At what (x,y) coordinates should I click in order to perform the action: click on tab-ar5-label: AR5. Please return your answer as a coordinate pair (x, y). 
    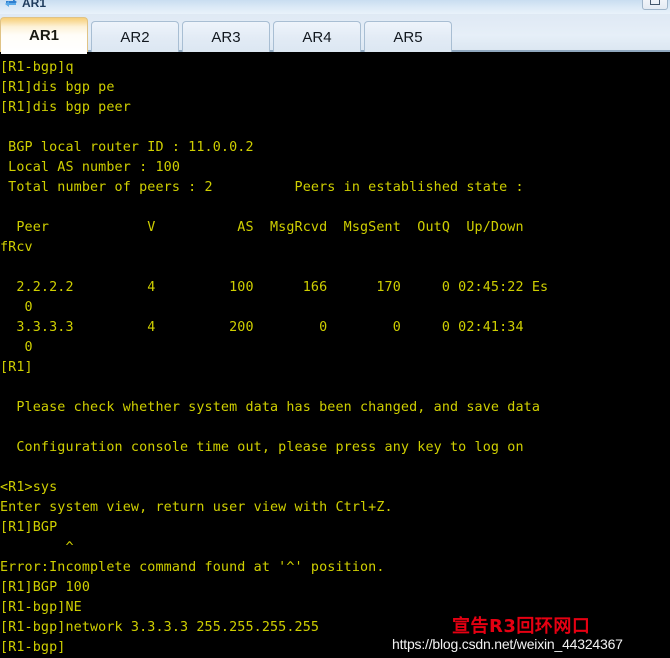
    Looking at the image, I should click on (408, 37).